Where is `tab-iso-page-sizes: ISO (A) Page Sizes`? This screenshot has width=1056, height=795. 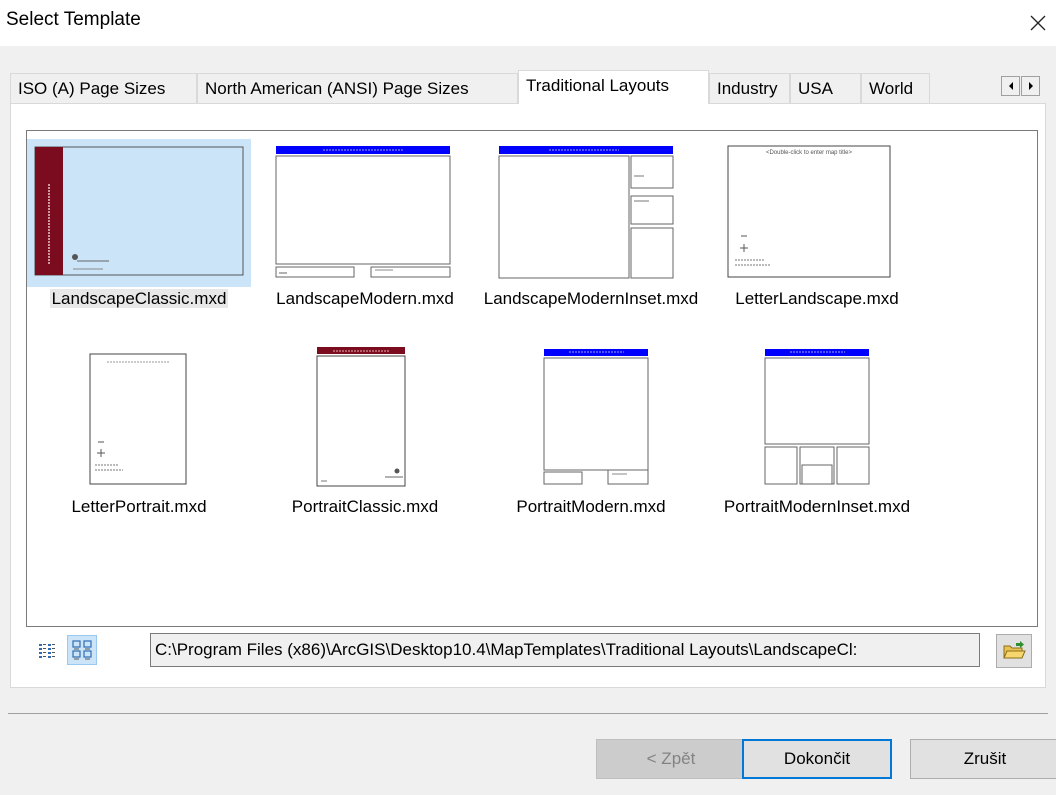
tab-iso-page-sizes: ISO (A) Page Sizes is located at coordinates (103, 88).